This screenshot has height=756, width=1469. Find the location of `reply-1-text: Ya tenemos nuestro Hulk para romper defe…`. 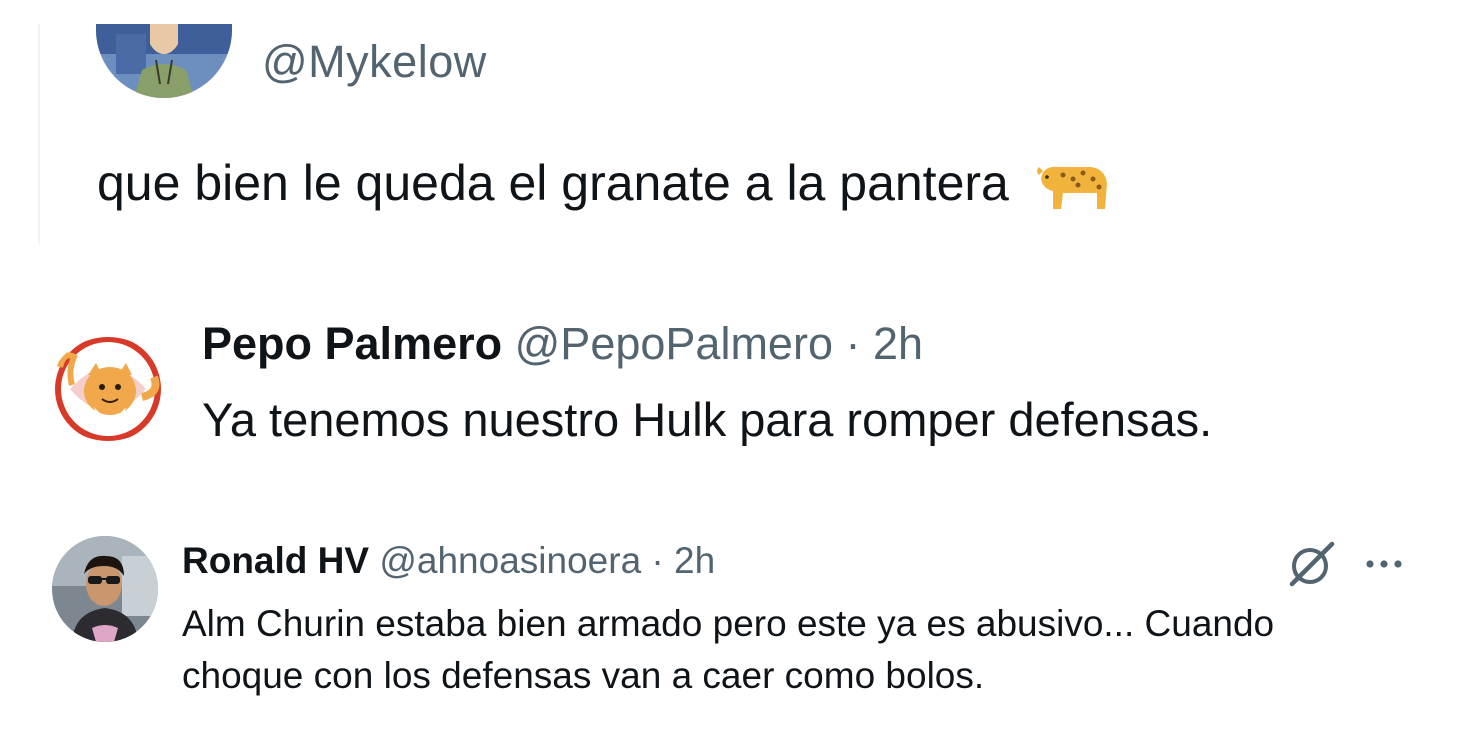

reply-1-text: Ya tenemos nuestro Hulk para romper defe… is located at coordinates (707, 419).